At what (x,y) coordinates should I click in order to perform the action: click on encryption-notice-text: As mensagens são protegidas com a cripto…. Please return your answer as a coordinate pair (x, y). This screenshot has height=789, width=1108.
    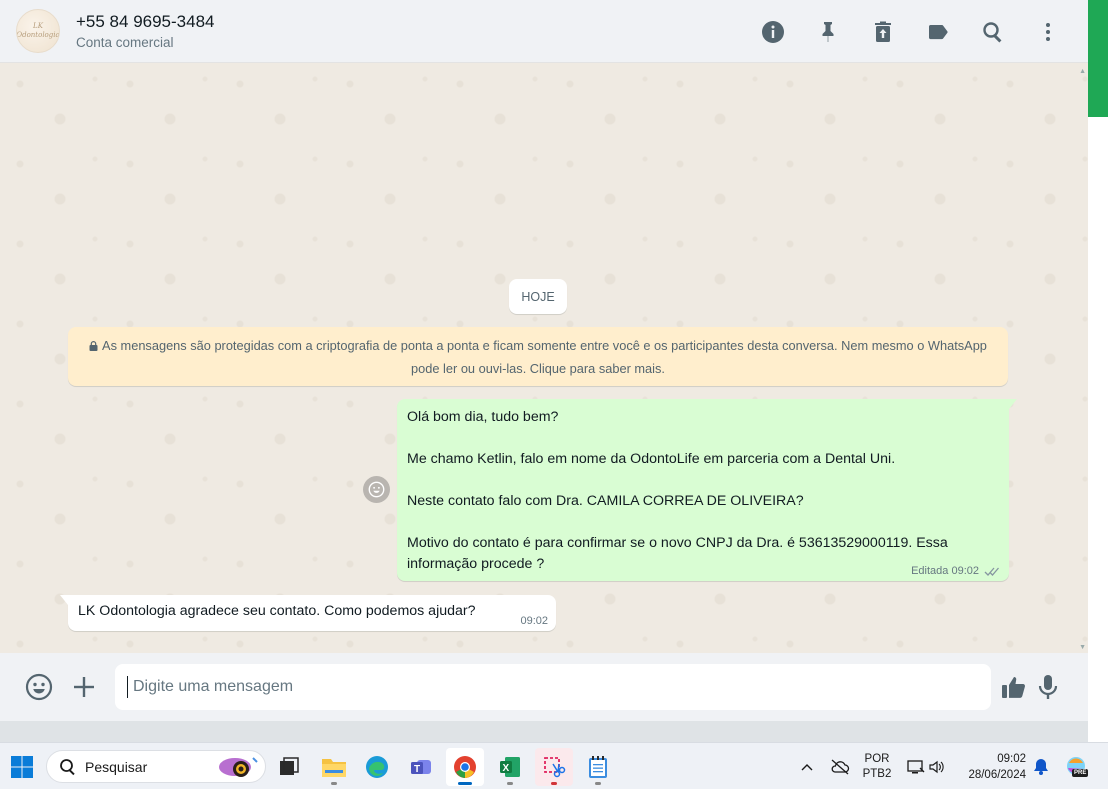
    Looking at the image, I should click on (544, 357).